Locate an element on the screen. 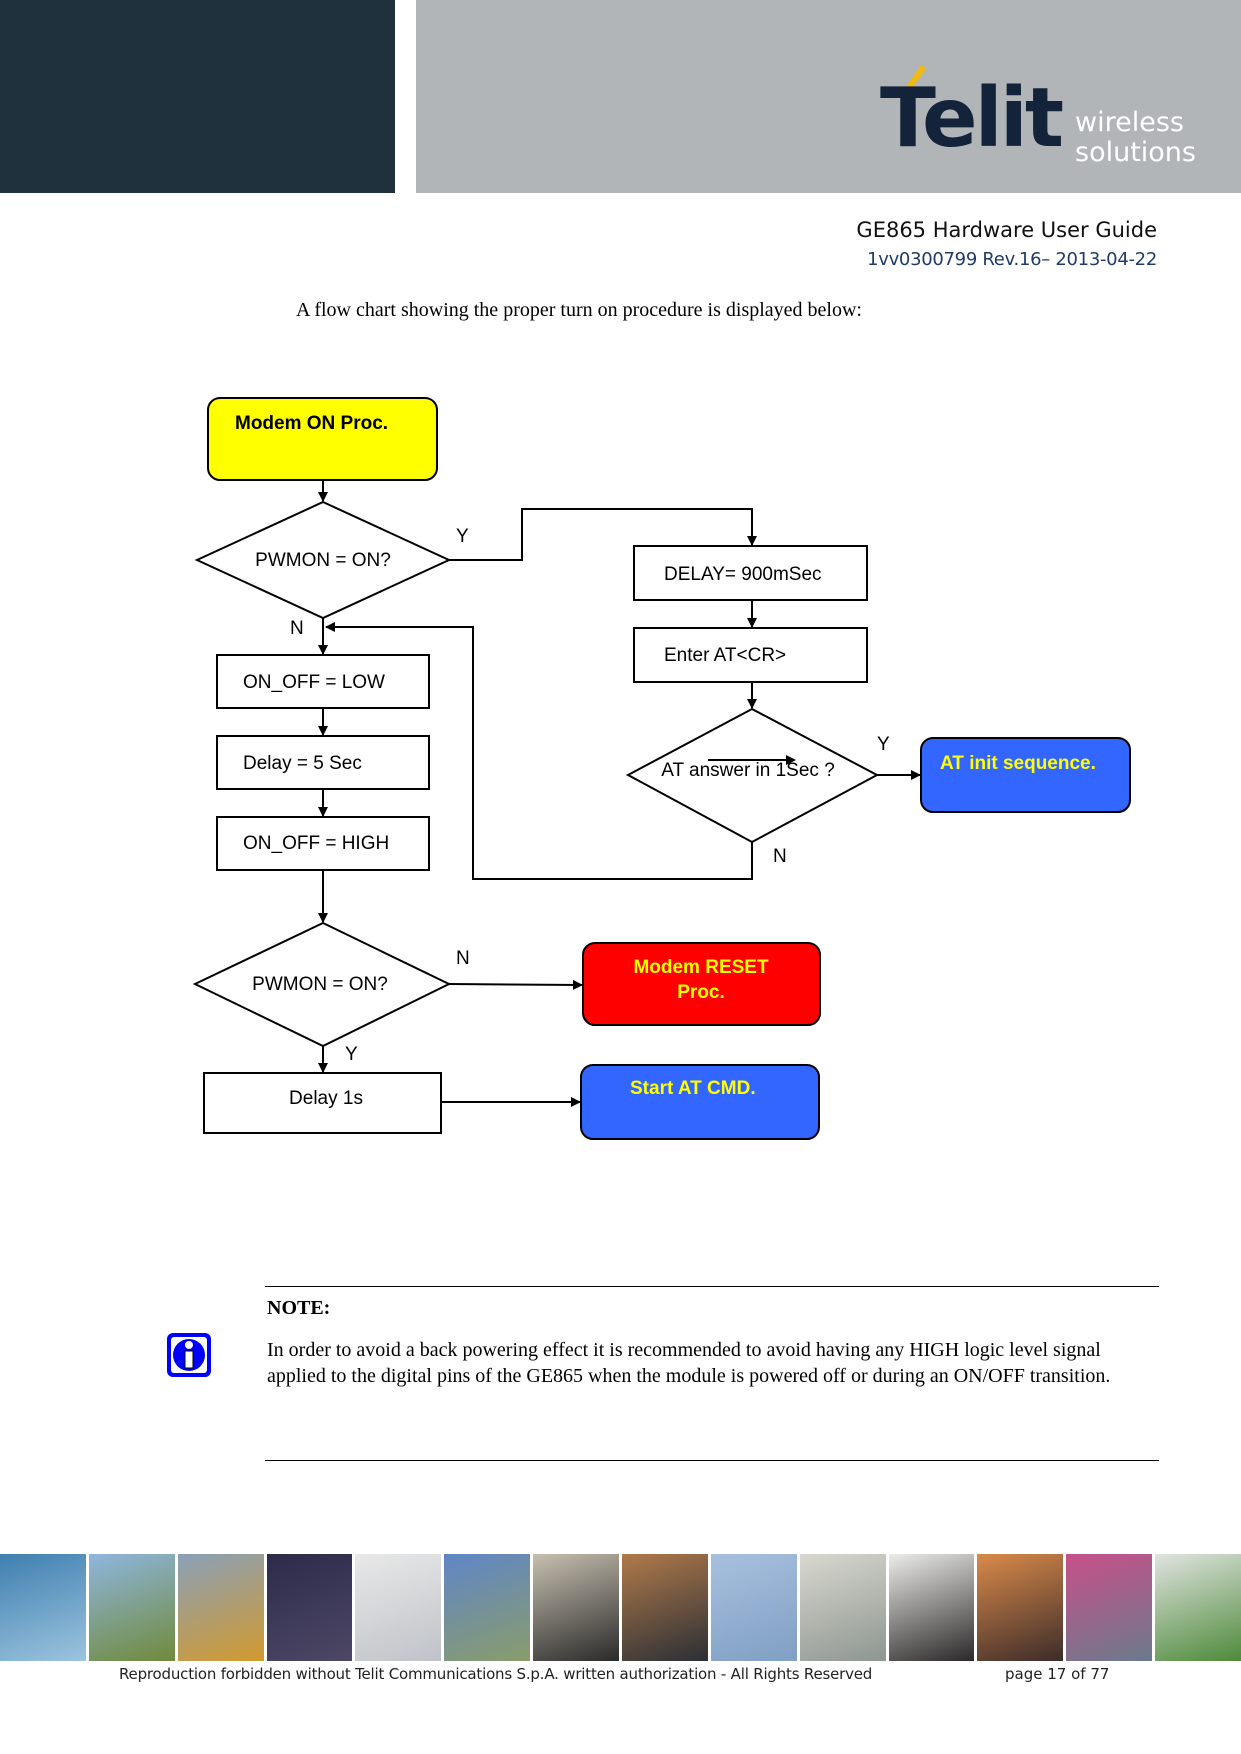  footer-photo-cyclist is located at coordinates (487, 1607).